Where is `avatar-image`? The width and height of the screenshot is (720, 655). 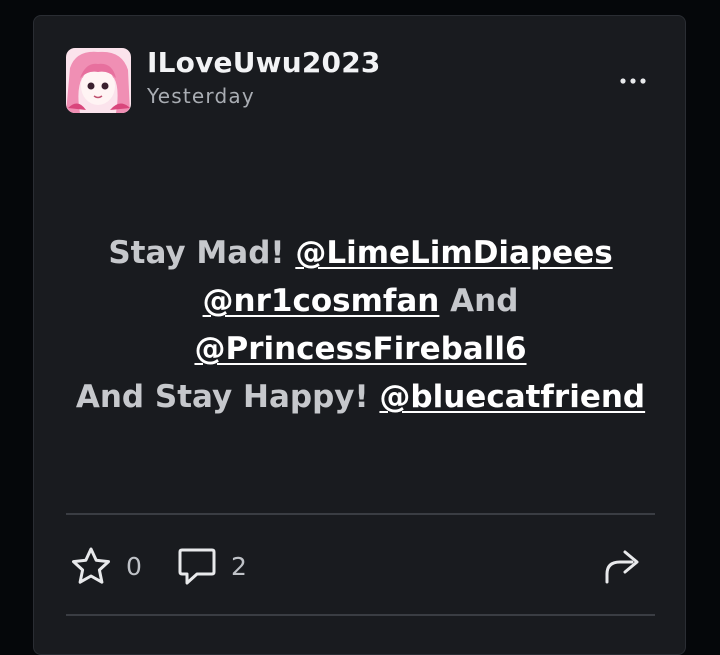
avatar-image is located at coordinates (98, 80).